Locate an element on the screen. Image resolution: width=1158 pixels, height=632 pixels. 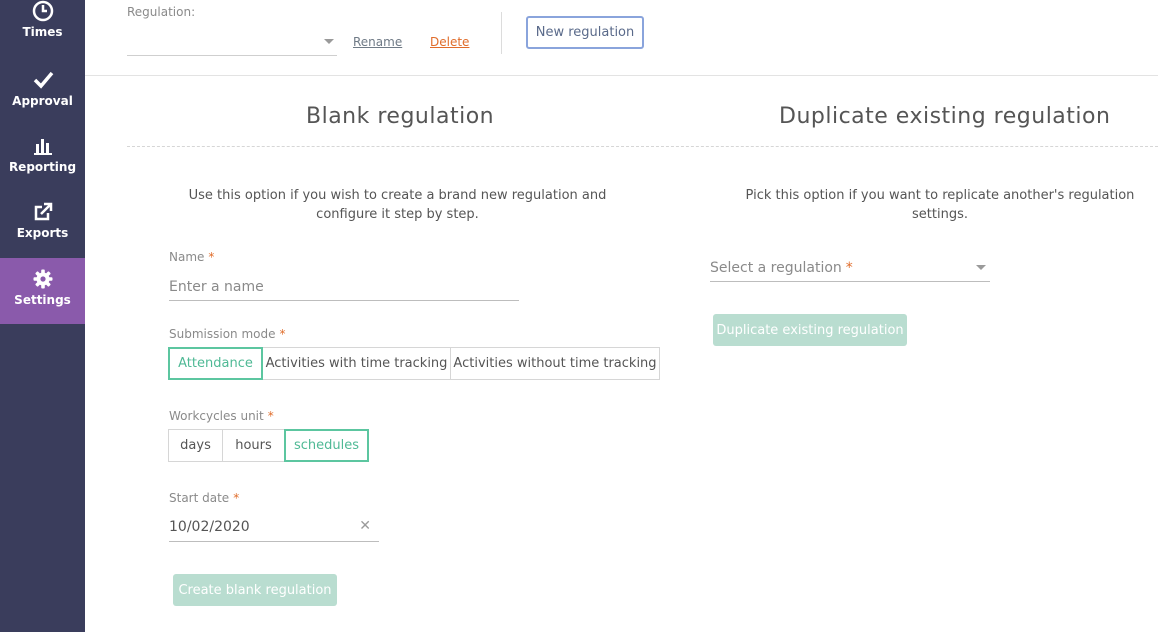
workcycles-option-schedules: schedules is located at coordinates (326, 445).